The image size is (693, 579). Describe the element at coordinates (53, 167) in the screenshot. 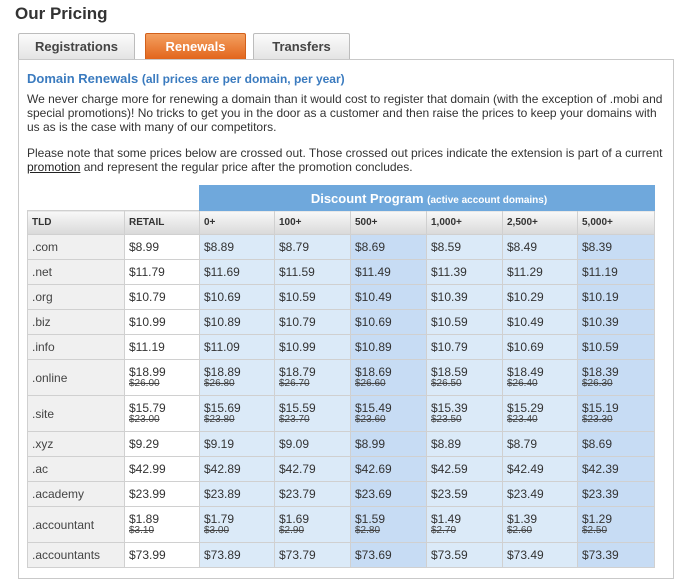

I see `promotion-link: promotion` at that location.